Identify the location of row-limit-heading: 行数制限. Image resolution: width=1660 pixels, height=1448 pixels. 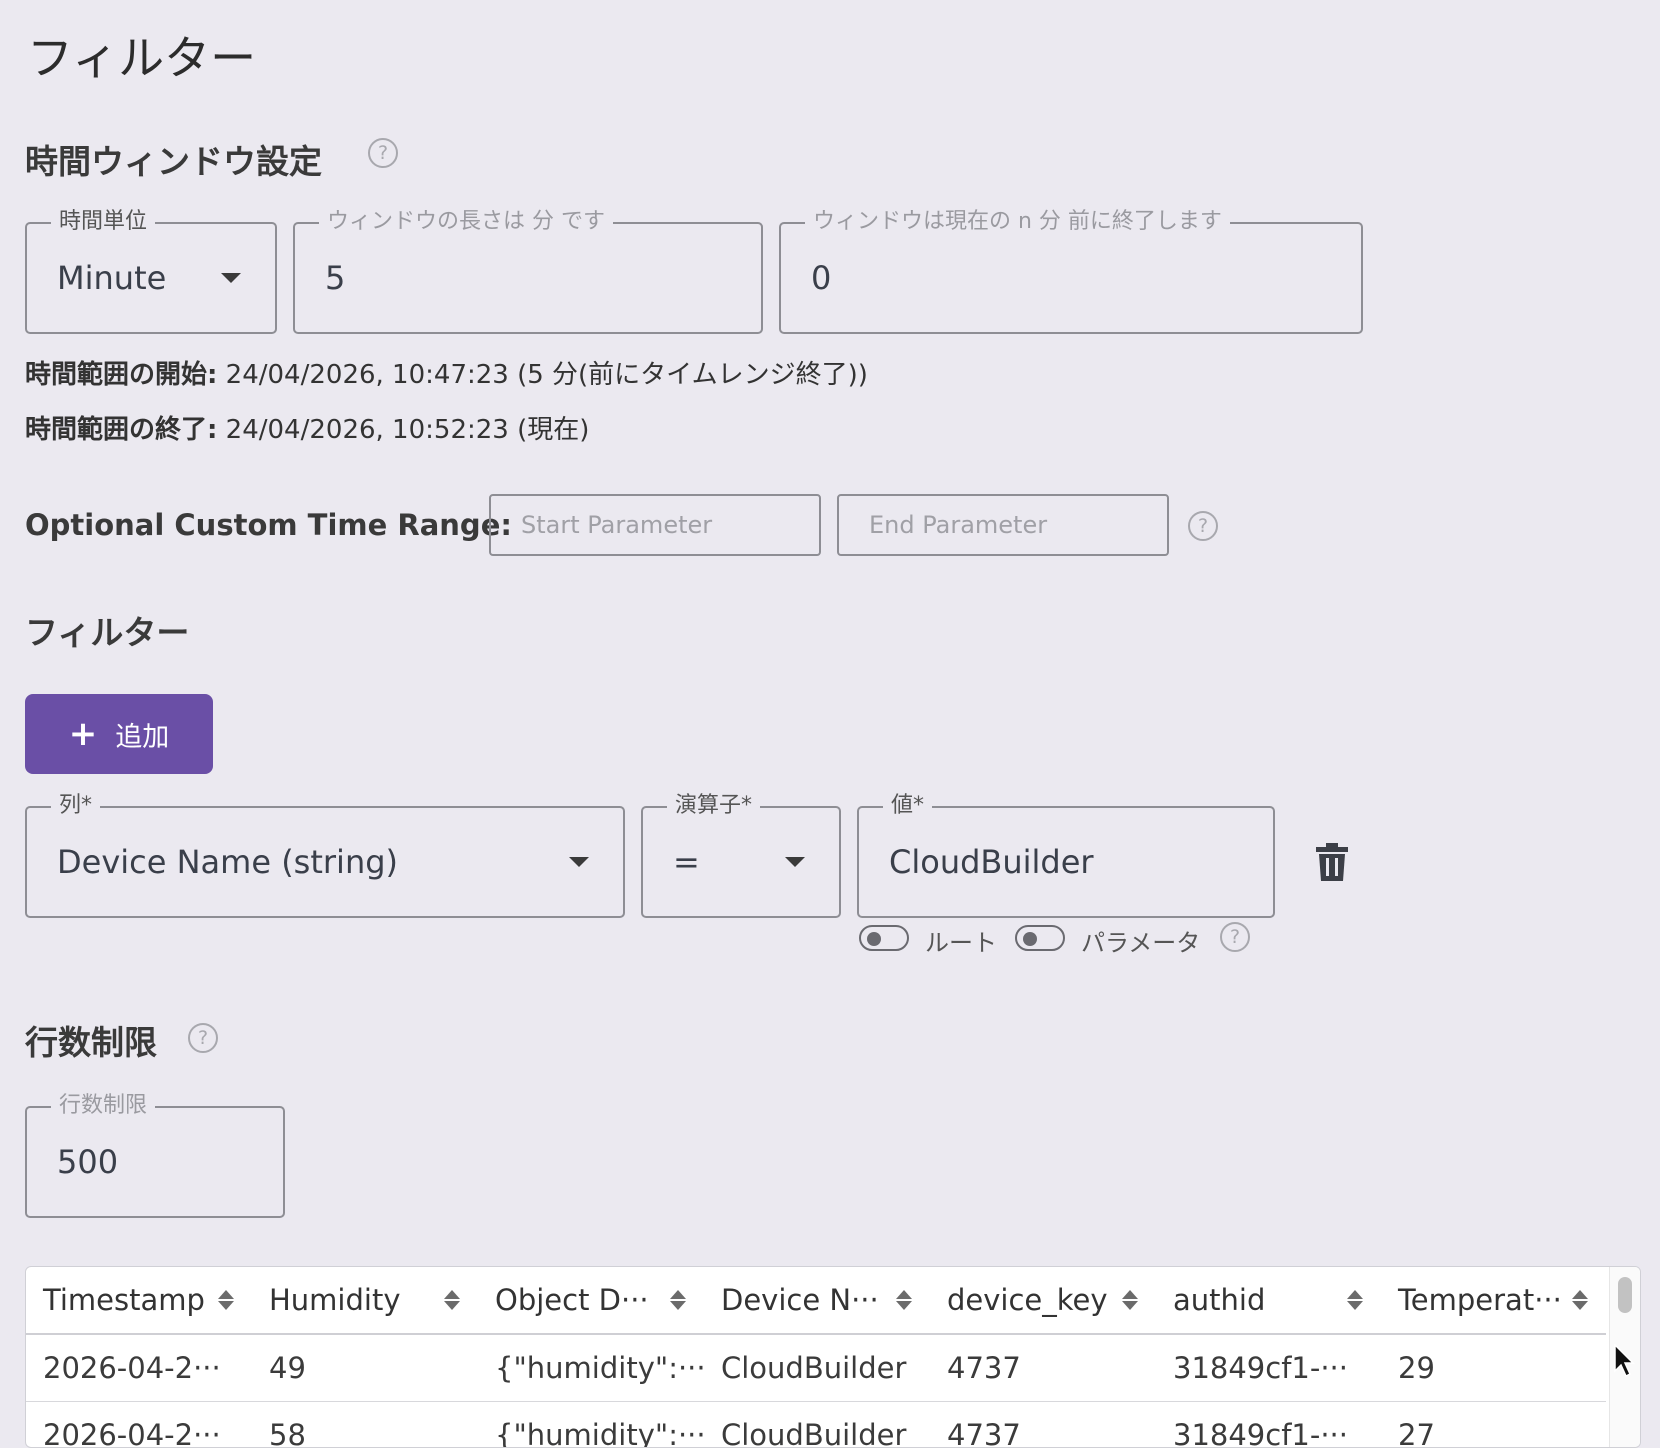
(91, 1040).